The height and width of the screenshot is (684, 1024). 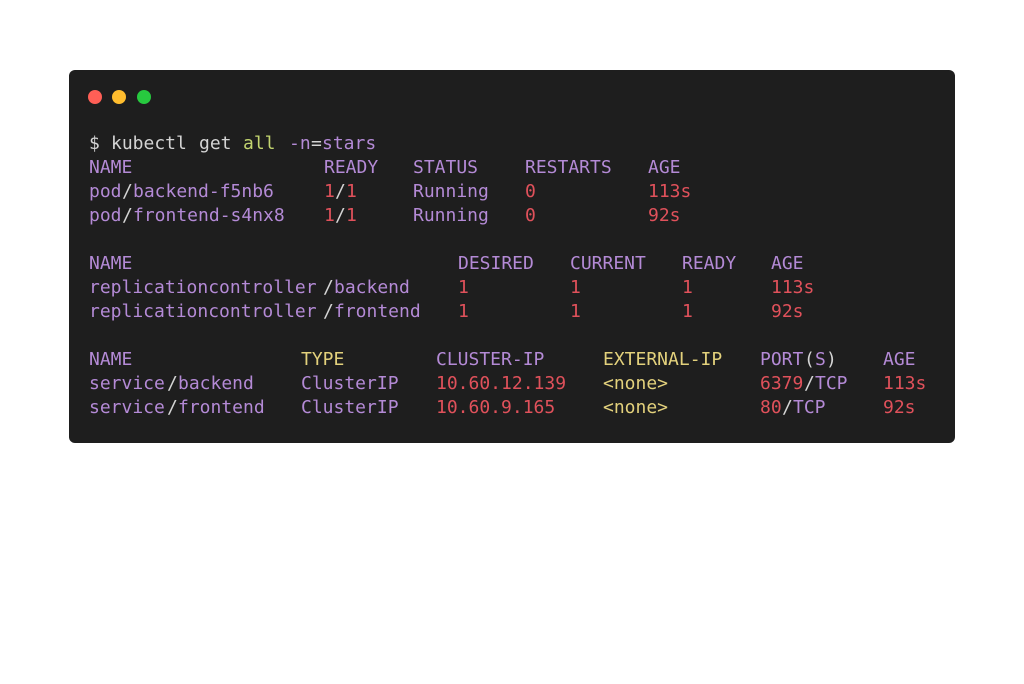 What do you see at coordinates (787, 263) in the screenshot?
I see `rc-col-age: AGE` at bounding box center [787, 263].